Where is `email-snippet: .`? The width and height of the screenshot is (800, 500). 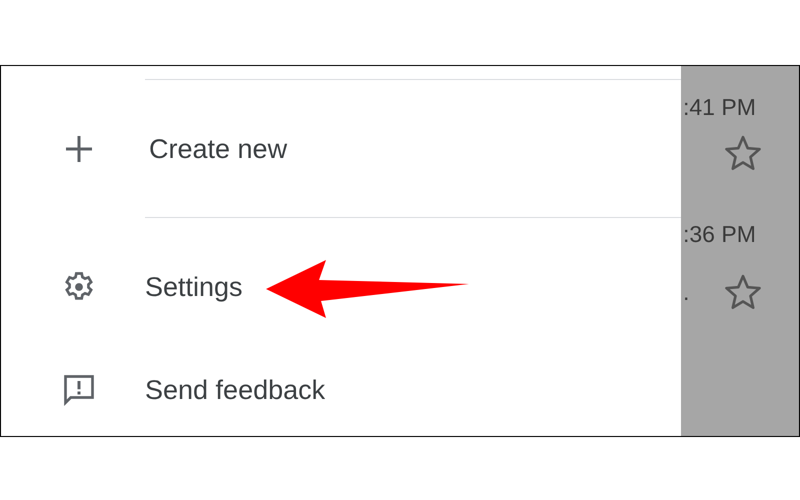 email-snippet: . is located at coordinates (686, 292).